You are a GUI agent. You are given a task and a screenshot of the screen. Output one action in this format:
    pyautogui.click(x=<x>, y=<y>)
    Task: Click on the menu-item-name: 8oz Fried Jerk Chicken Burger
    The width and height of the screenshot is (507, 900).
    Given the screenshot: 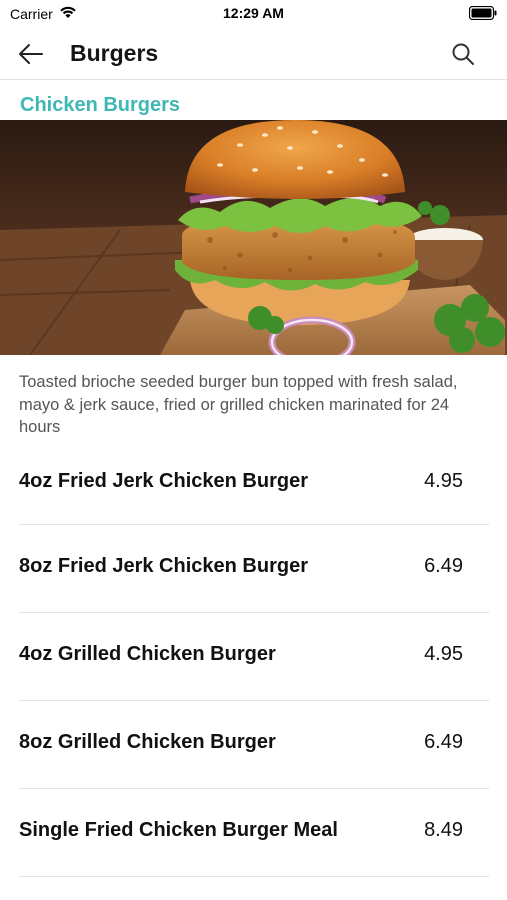 What is the action you would take?
    pyautogui.click(x=163, y=566)
    